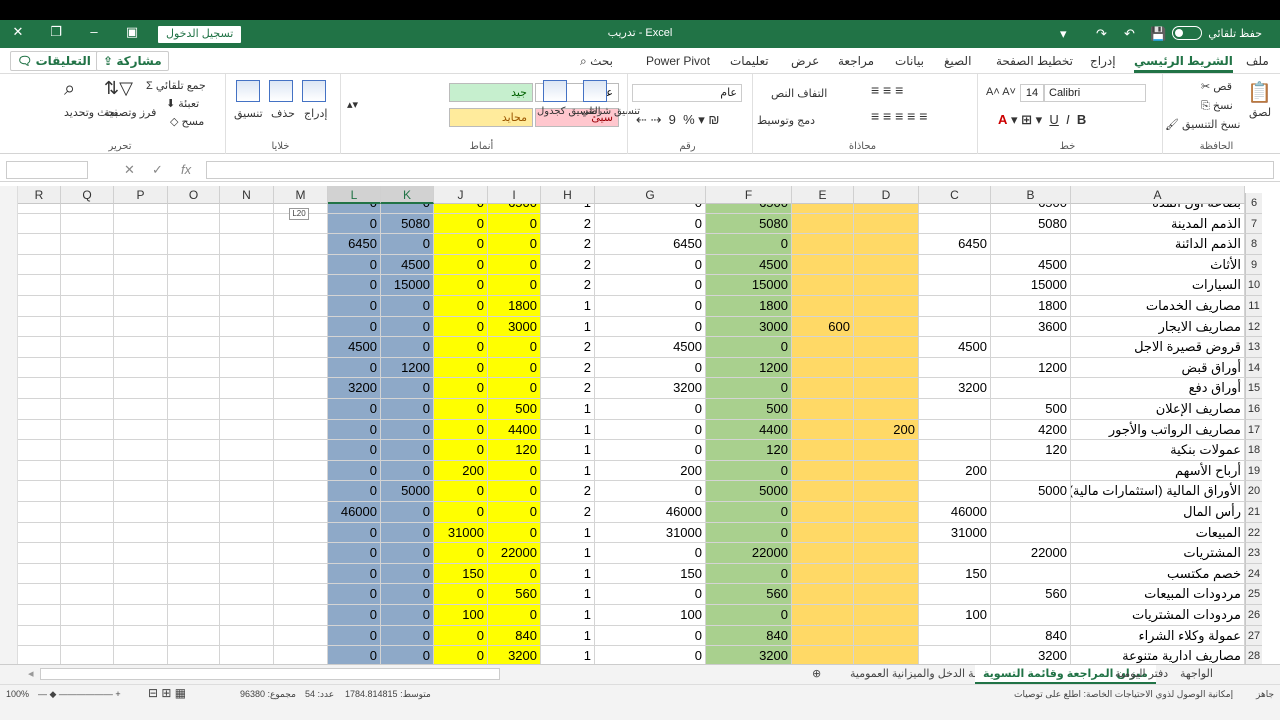 This screenshot has width=1280, height=720. I want to click on cell-H11: 1, so click(568, 306).